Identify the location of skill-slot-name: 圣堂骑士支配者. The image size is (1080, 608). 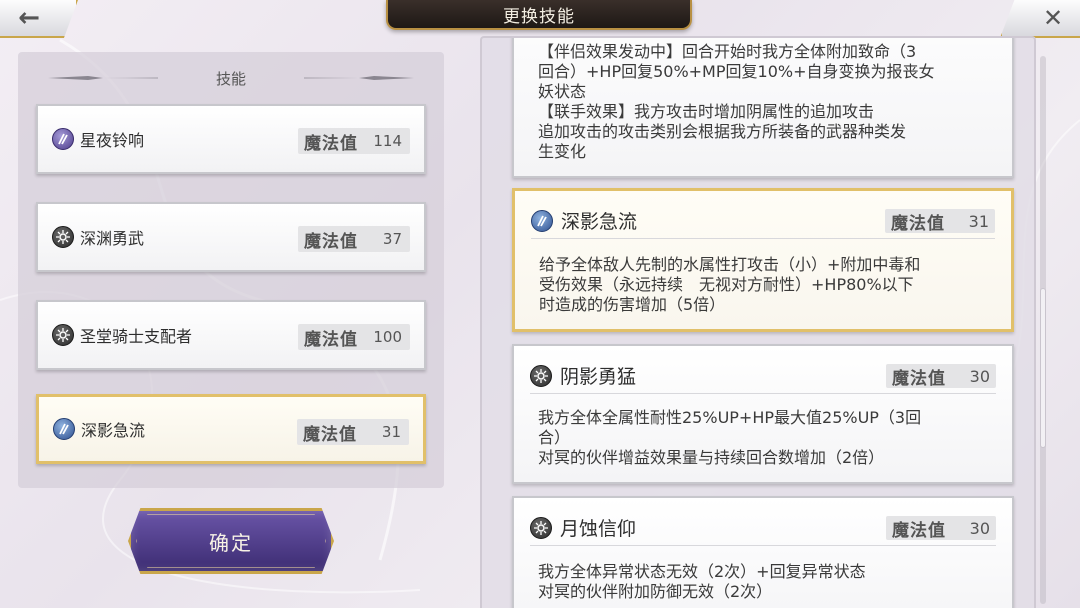
(136, 336).